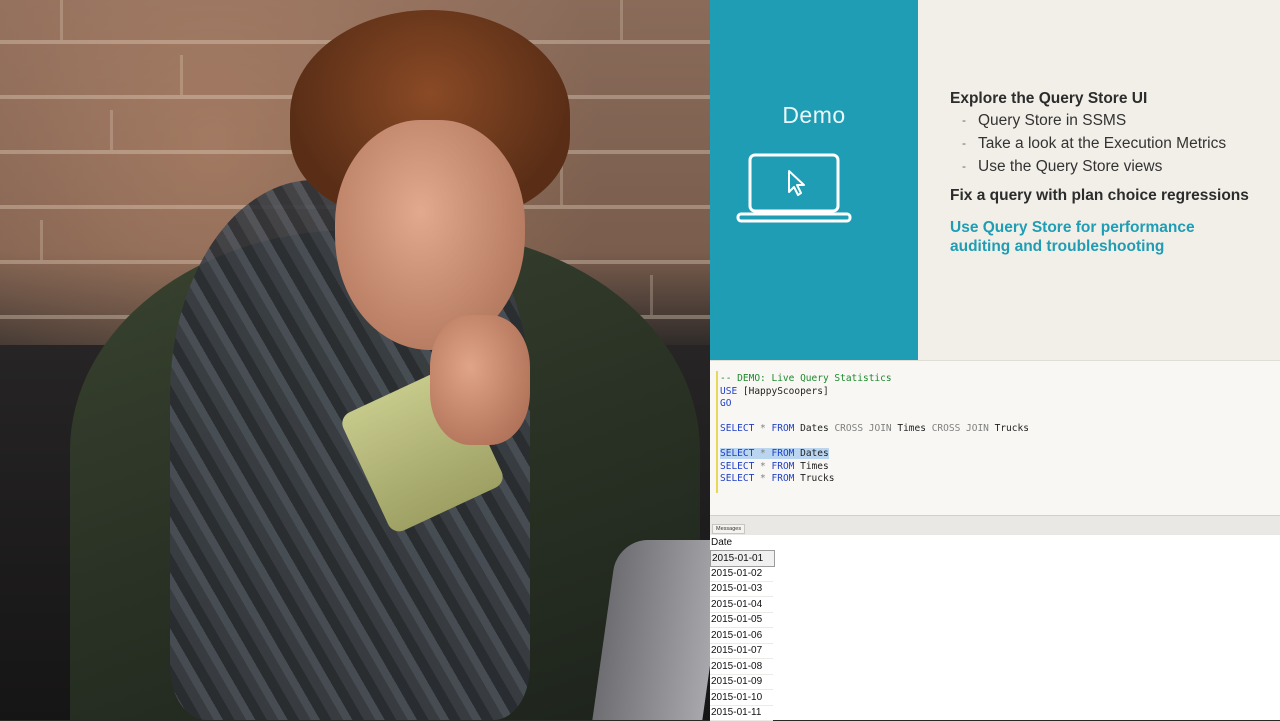 Image resolution: width=1280 pixels, height=721 pixels. What do you see at coordinates (1049, 98) in the screenshot?
I see `section1-title: Explore the Query Store UI` at bounding box center [1049, 98].